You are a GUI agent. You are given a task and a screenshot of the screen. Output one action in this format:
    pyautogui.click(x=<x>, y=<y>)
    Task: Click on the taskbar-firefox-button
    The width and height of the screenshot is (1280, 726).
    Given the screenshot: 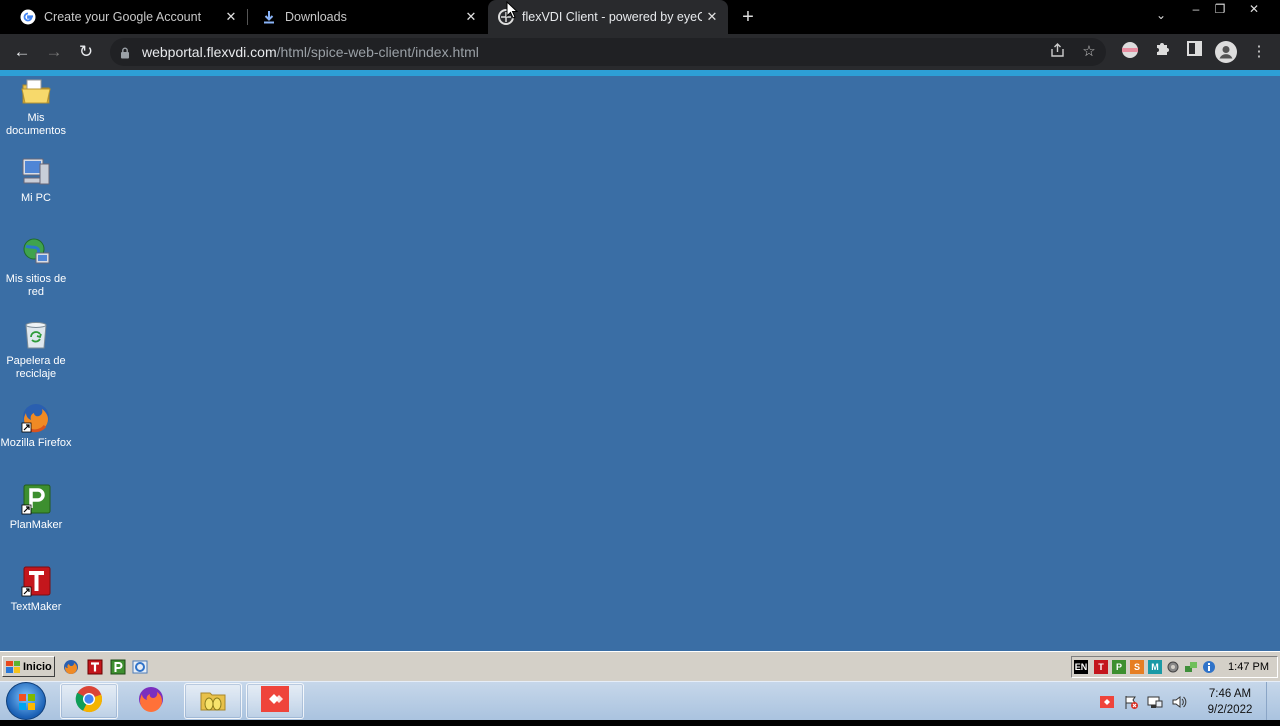 What is the action you would take?
    pyautogui.click(x=151, y=701)
    